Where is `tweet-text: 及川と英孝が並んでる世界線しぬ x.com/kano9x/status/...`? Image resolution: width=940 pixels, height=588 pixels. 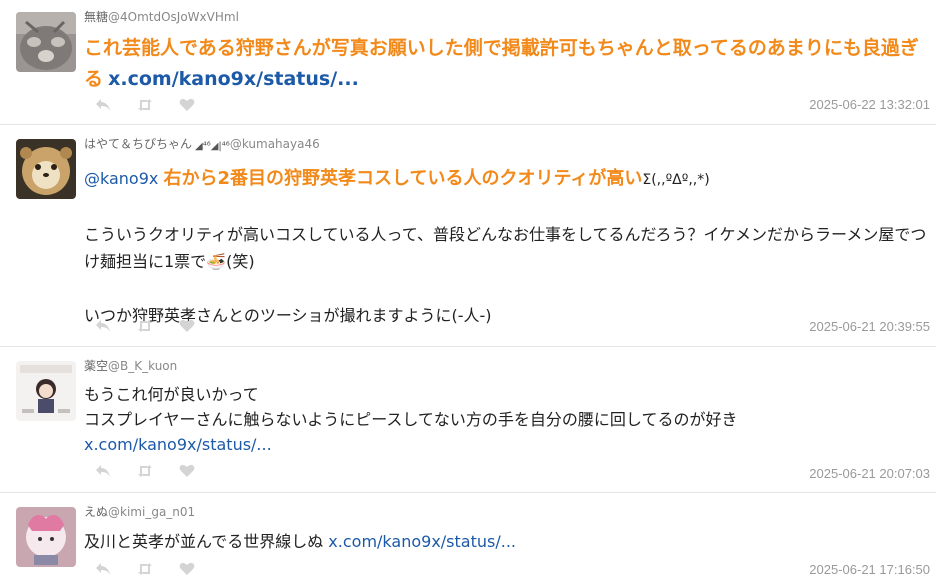
tweet-text: 及川と英孝が並んでる世界線しぬ x.com/kano9x/status/... is located at coordinates (508, 541).